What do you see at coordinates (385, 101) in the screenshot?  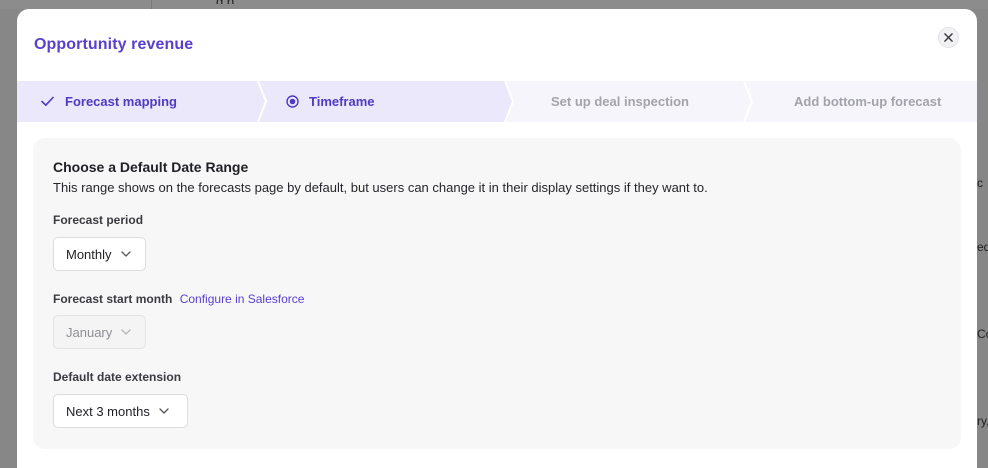 I see `step-timeframe: Timeframe` at bounding box center [385, 101].